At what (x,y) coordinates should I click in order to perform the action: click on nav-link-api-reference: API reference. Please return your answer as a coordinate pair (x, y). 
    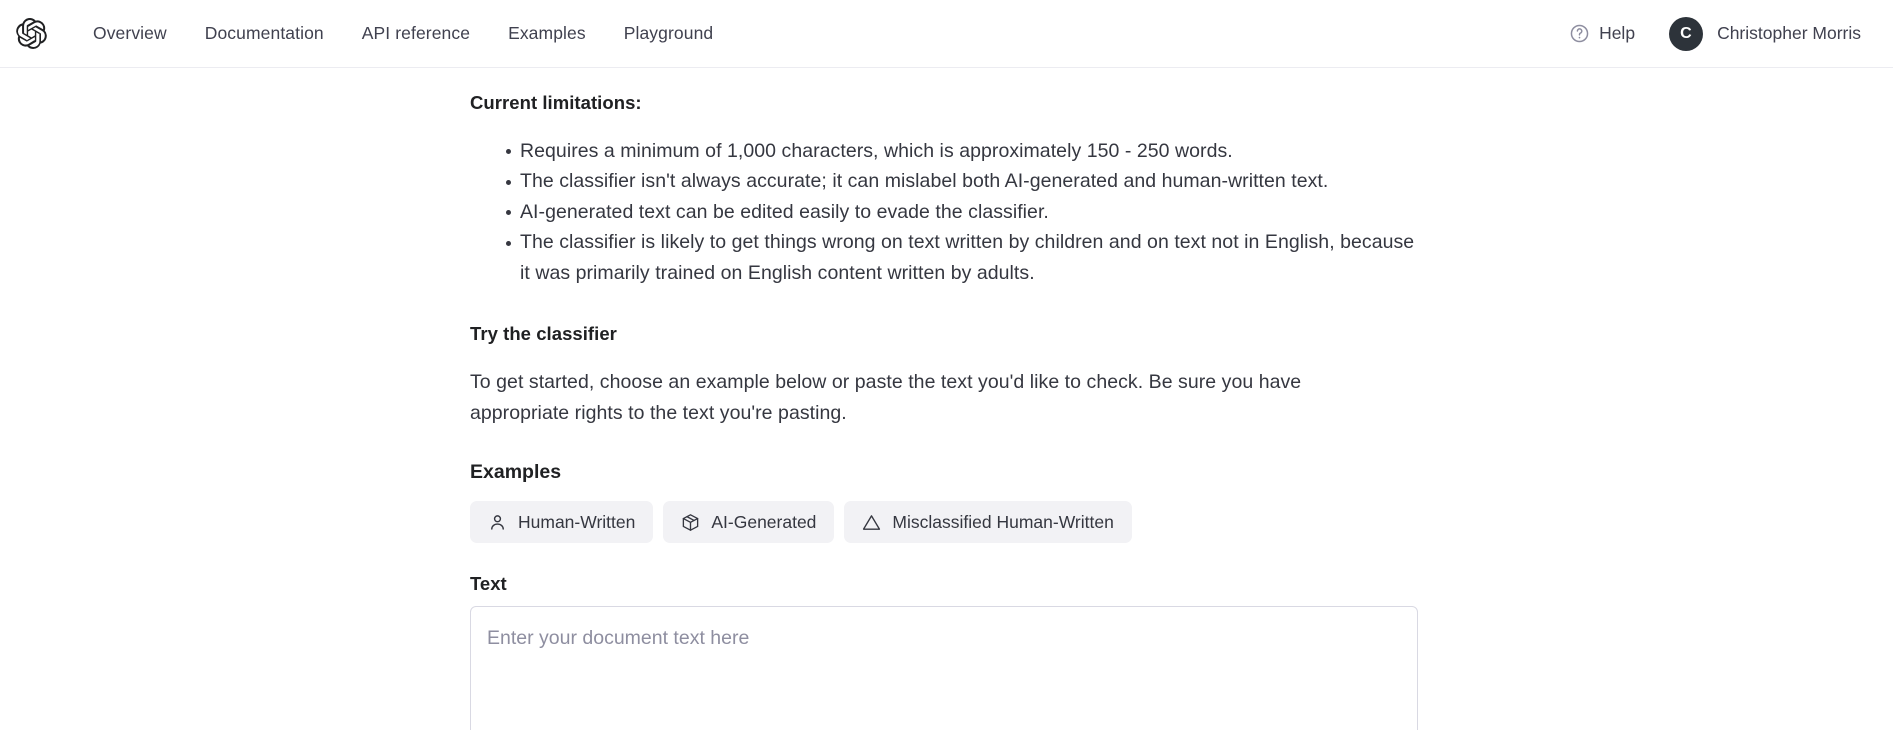
    Looking at the image, I should click on (416, 33).